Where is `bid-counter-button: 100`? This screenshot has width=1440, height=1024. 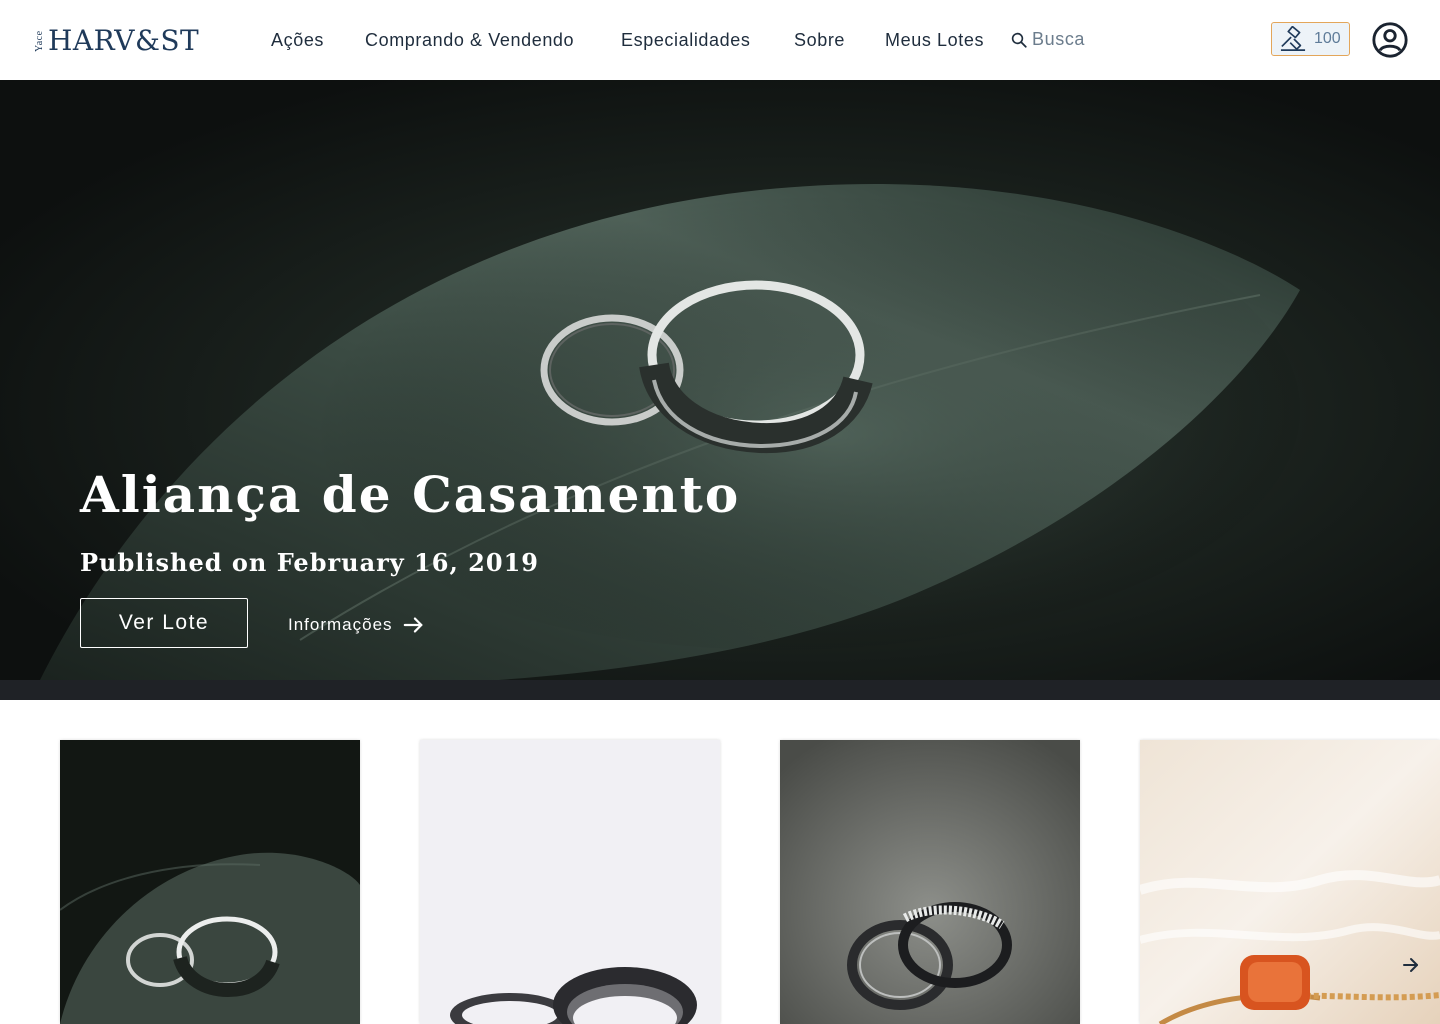 bid-counter-button: 100 is located at coordinates (1310, 39).